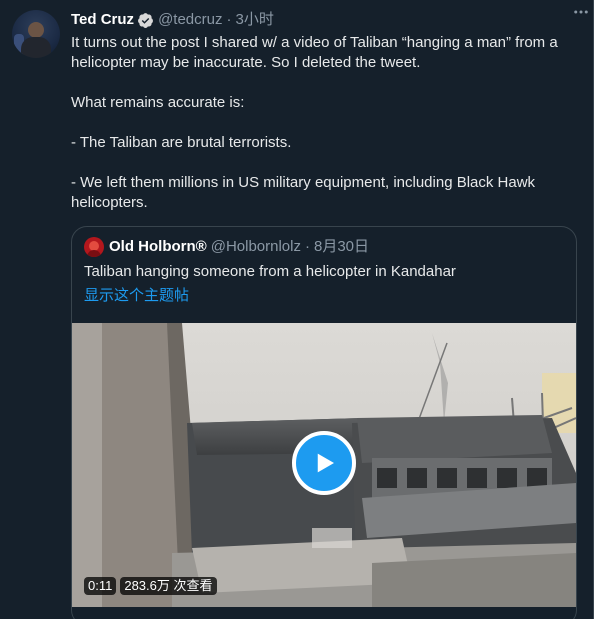 The height and width of the screenshot is (619, 594). What do you see at coordinates (36, 30) in the screenshot?
I see `avatar-head` at bounding box center [36, 30].